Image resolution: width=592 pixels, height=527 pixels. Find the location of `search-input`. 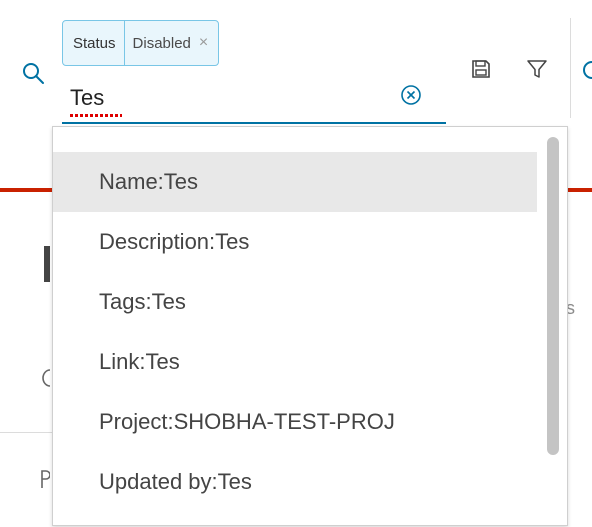

search-input is located at coordinates (216, 98).